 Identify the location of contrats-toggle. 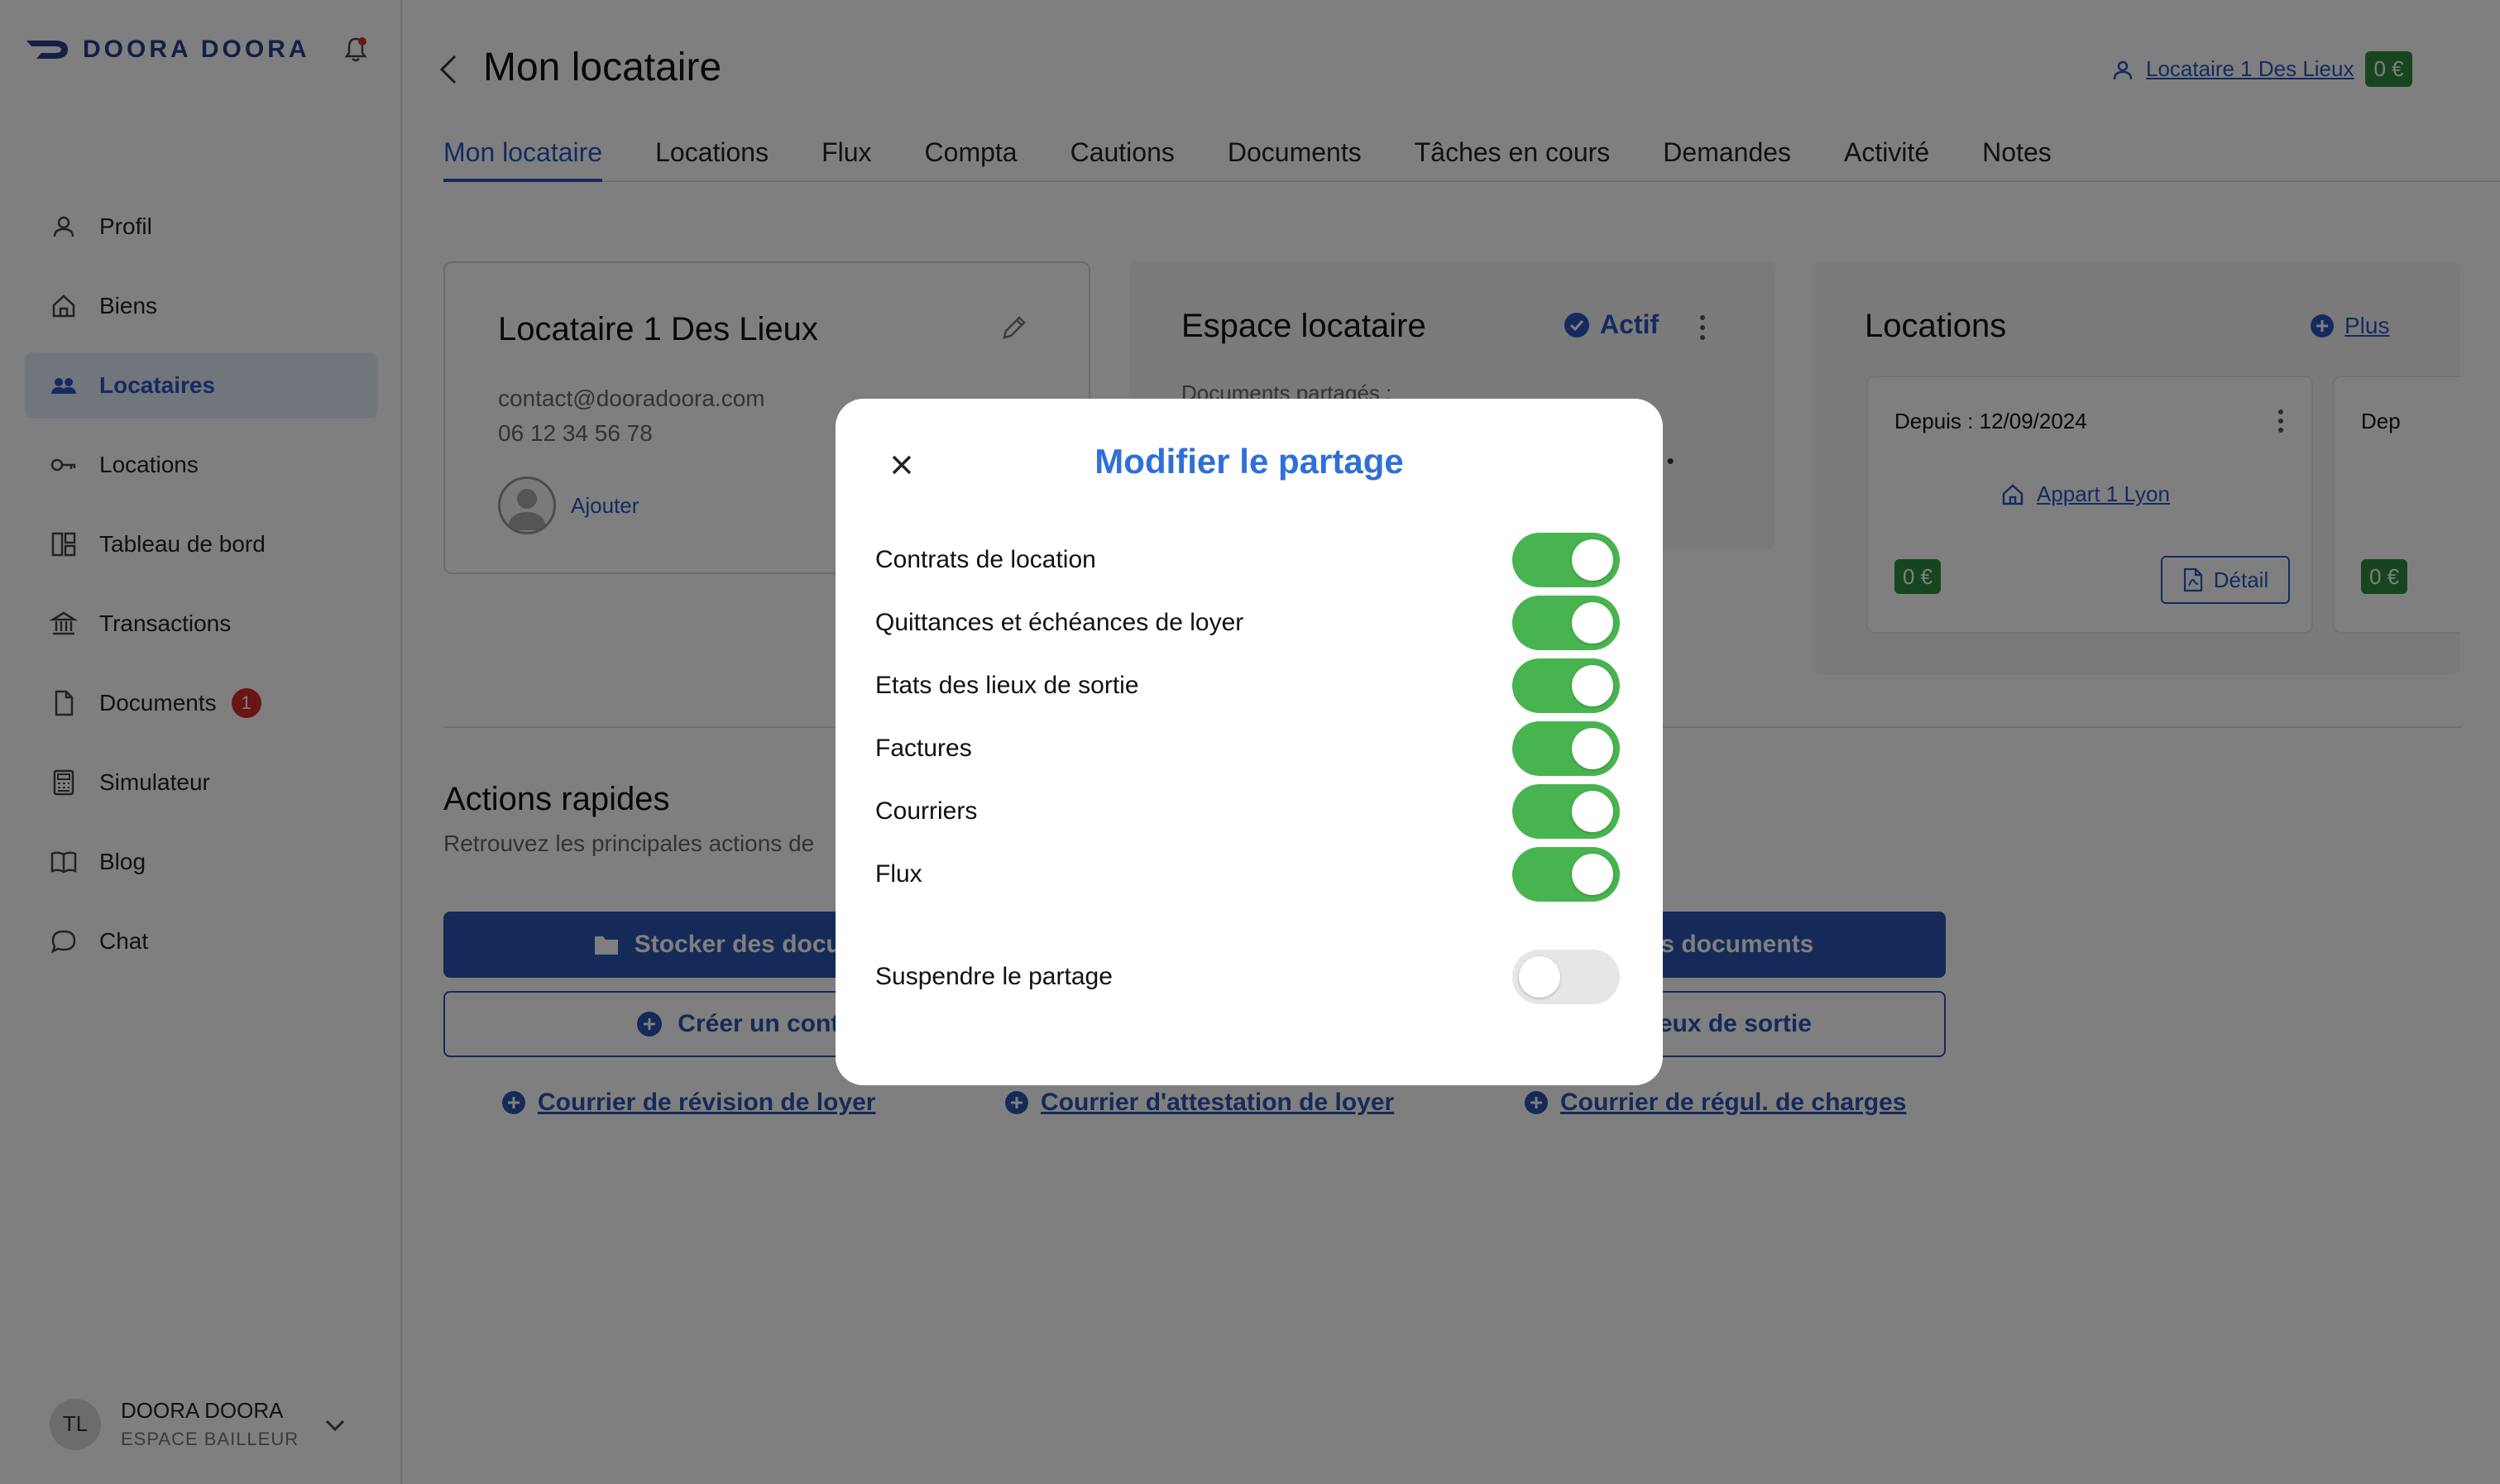
(1566, 560).